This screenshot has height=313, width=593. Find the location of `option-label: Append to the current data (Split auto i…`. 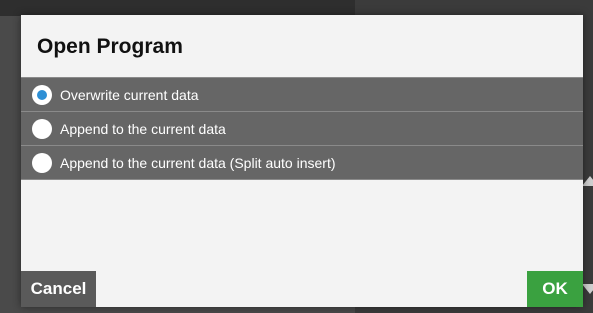

option-label: Append to the current data (Split auto i… is located at coordinates (198, 163).